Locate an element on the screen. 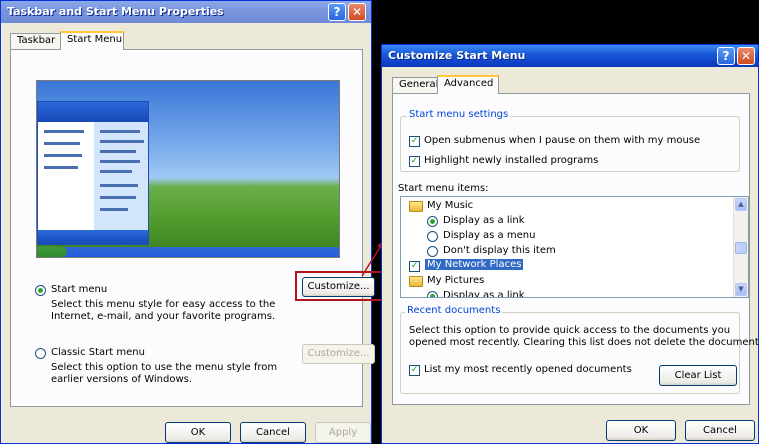  start-menu-label: Start menu is located at coordinates (79, 289).